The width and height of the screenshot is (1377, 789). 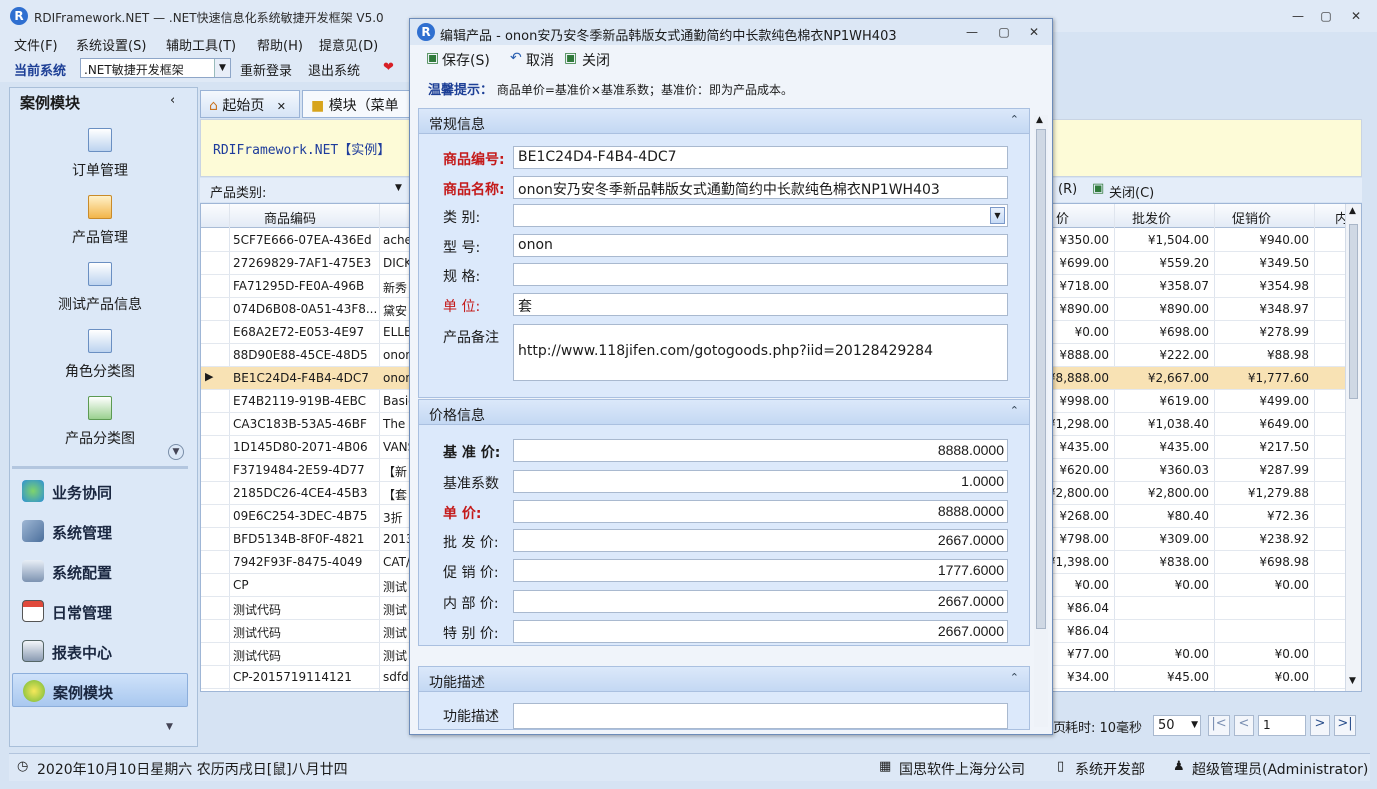 I want to click on group-case-module: 案例模块, so click(x=100, y=690).